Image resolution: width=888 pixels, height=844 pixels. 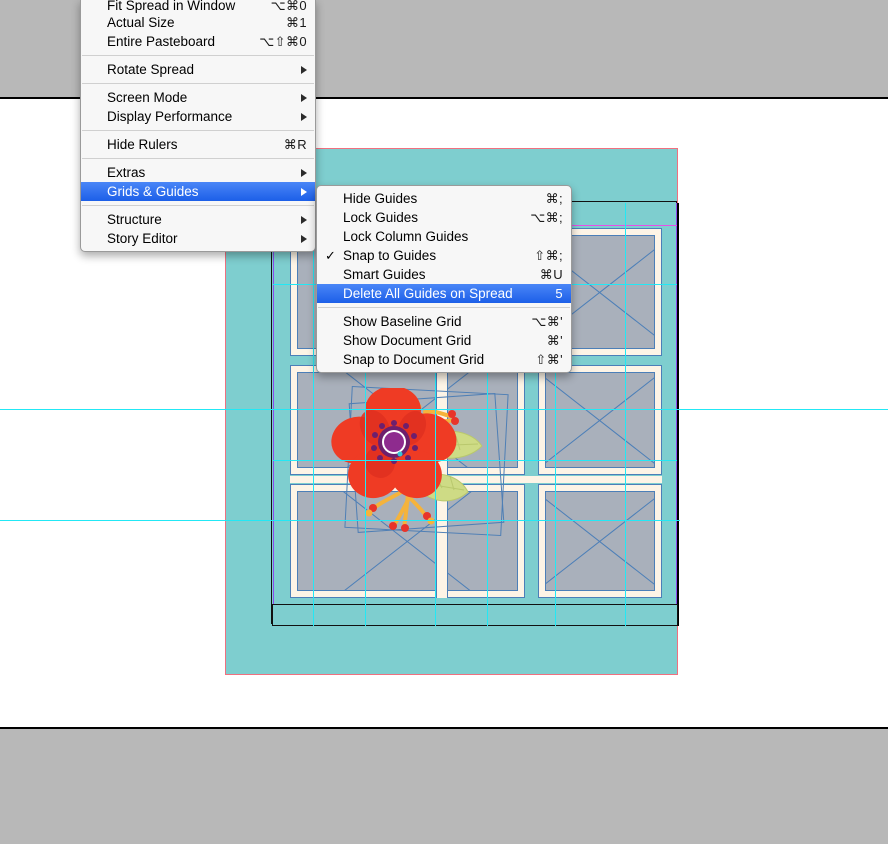 I want to click on margin-guide-left, so click(x=273, y=413).